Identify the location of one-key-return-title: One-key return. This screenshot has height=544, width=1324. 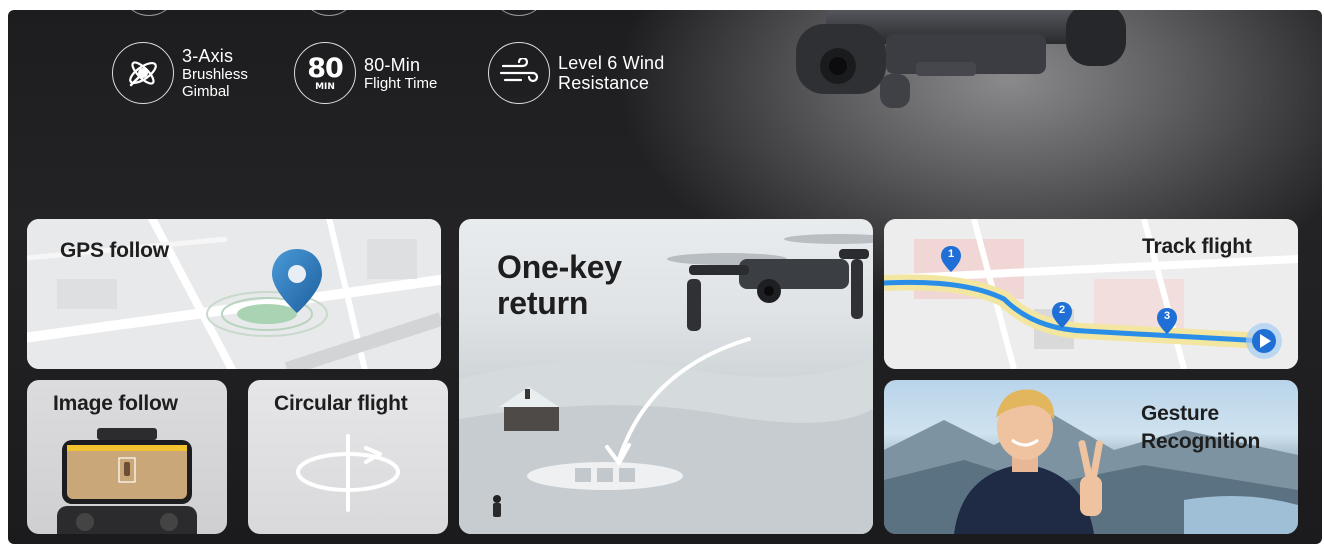
(559, 285).